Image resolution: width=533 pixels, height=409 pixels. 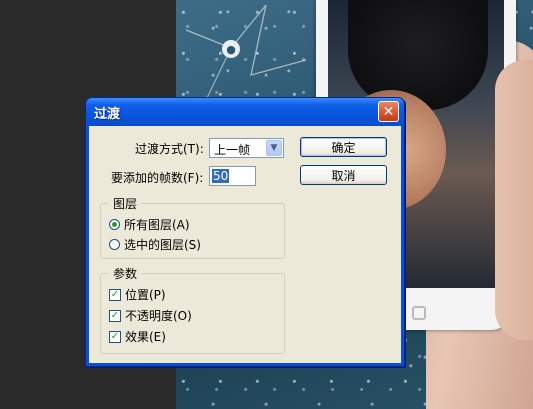 I want to click on dialog-title: 过渡, so click(x=107, y=114).